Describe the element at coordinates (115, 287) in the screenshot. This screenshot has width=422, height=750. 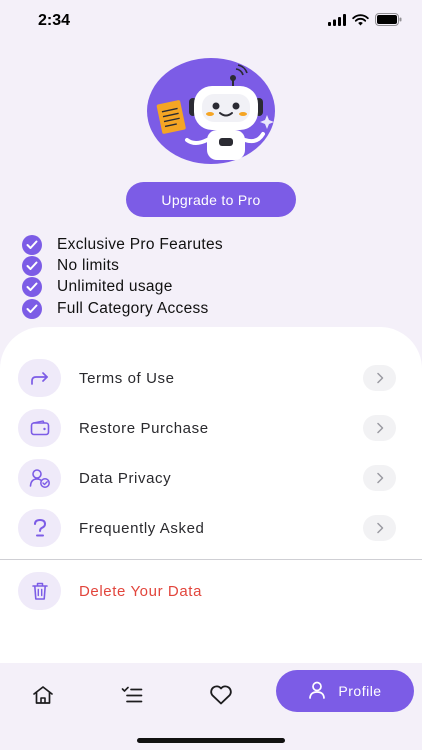
I see `feature-label: Unlimited usage` at that location.